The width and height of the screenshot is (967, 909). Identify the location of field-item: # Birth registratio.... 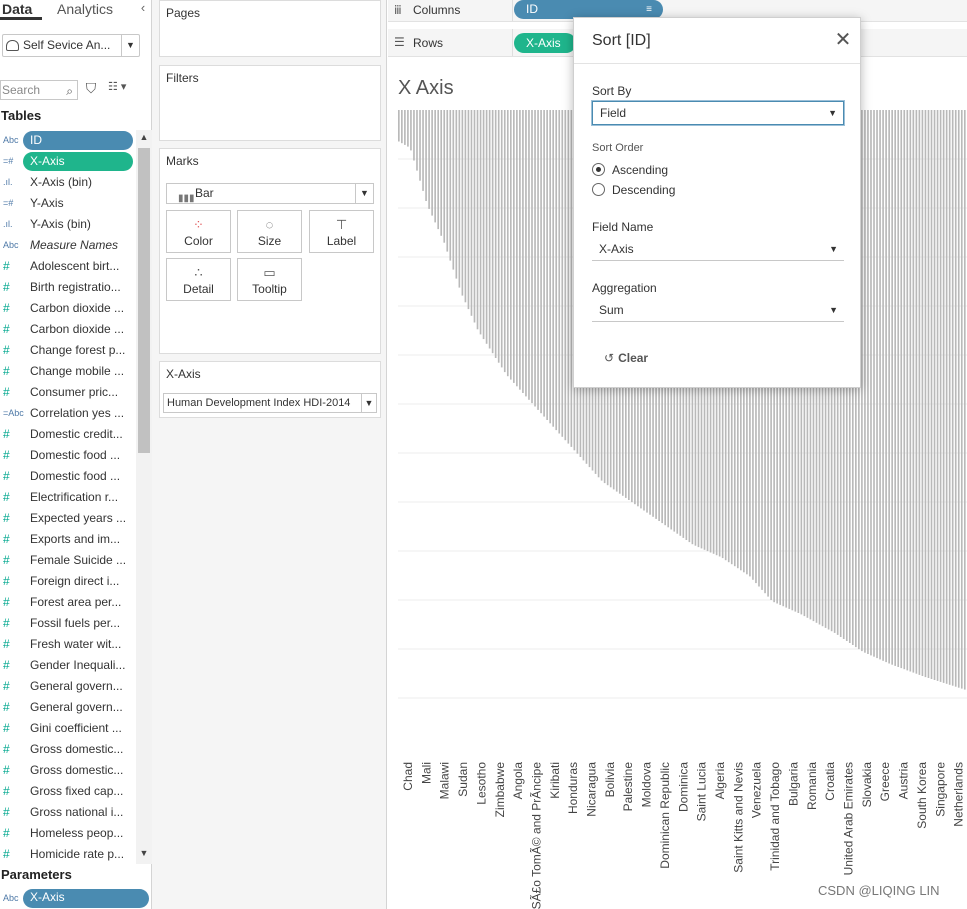
(68, 287).